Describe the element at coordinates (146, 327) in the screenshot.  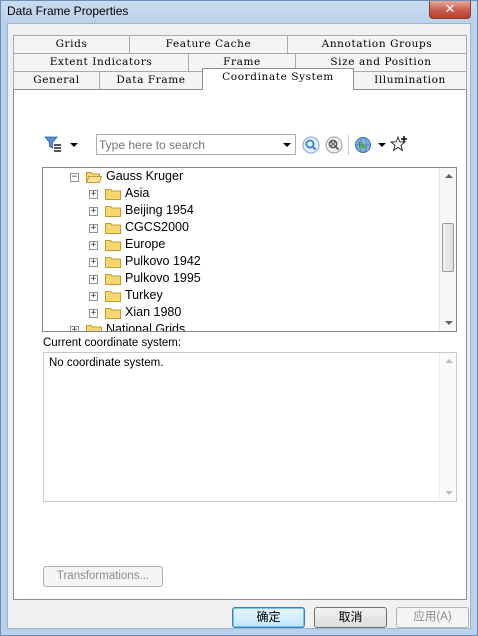
I see `tree-node-label: National Grids` at that location.